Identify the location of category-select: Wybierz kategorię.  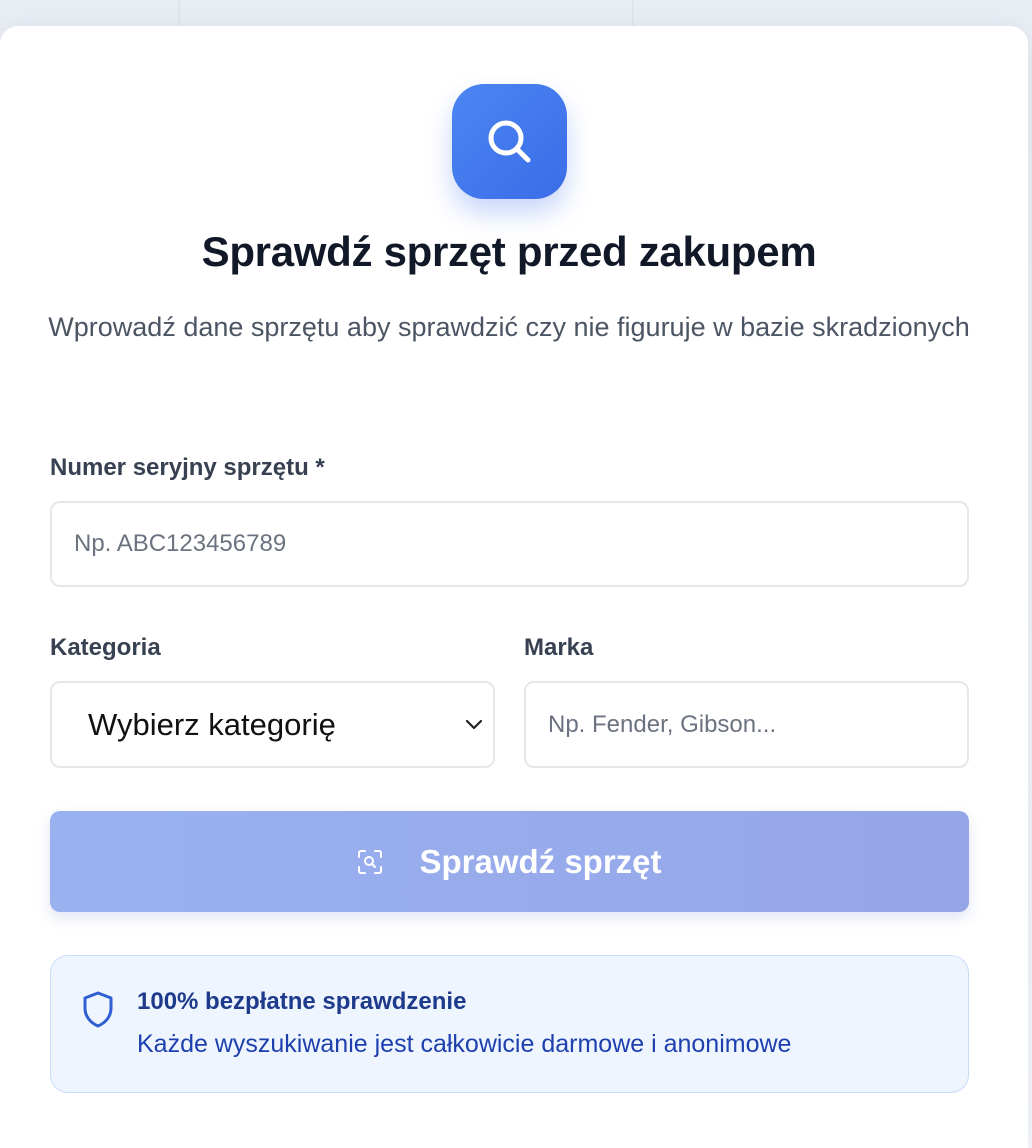
(272, 724).